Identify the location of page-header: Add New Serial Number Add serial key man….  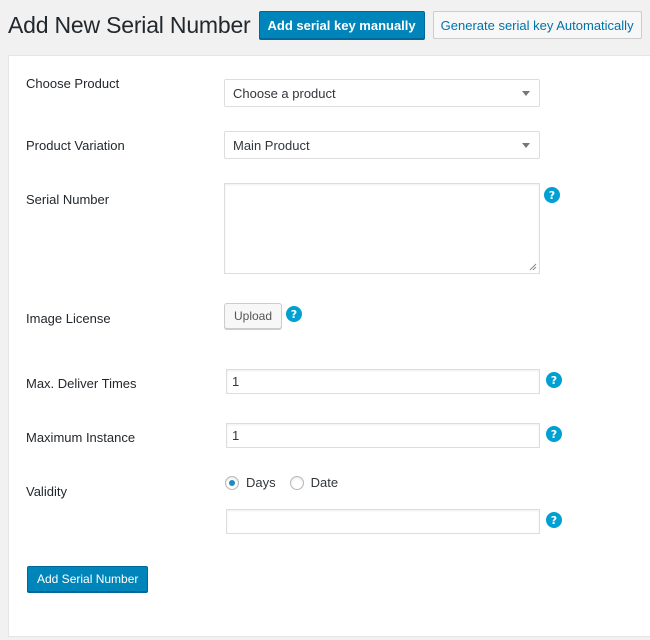
(325, 25).